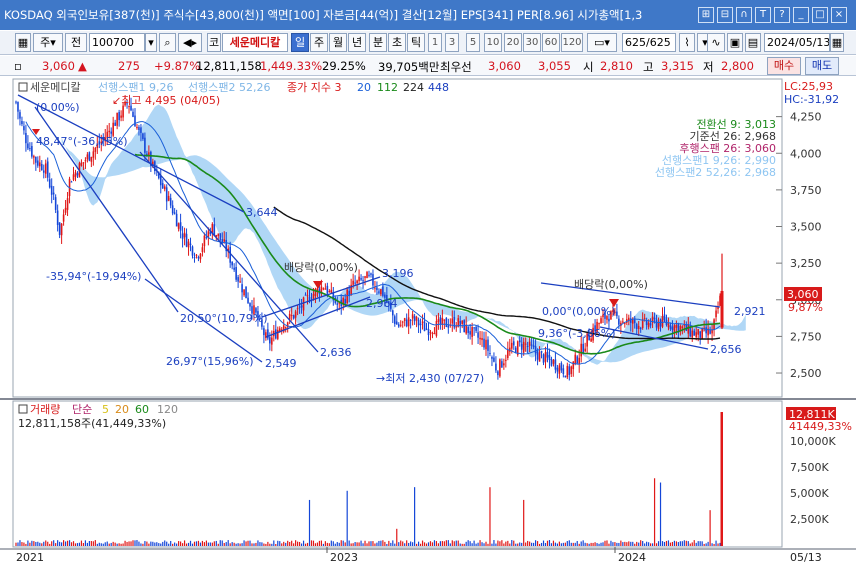 Image resolution: width=856 pixels, height=569 pixels. I want to click on volume-axis-label: 10,000K, so click(813, 441).